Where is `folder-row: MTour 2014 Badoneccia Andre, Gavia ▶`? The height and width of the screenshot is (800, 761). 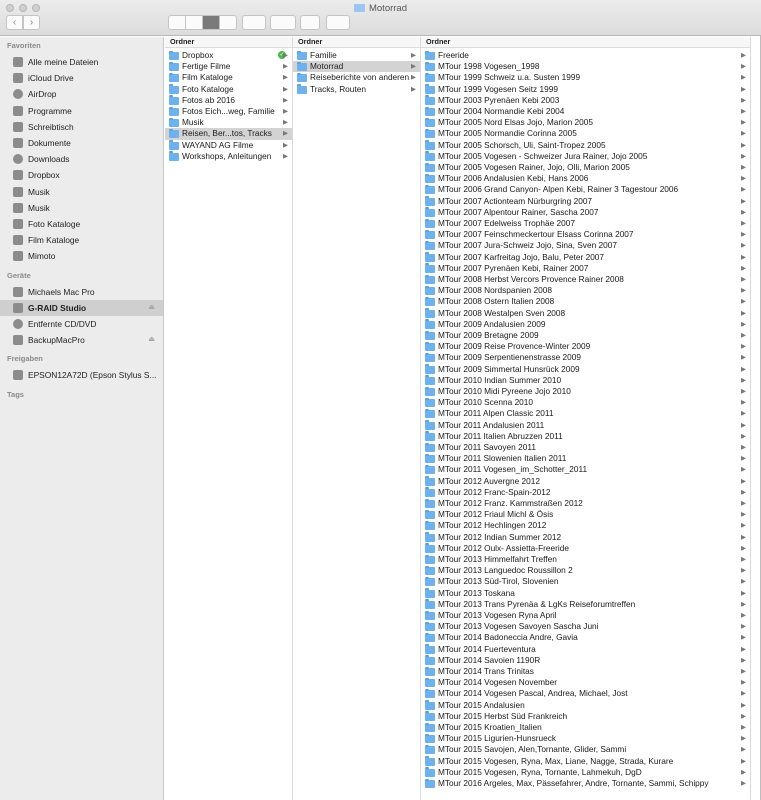 folder-row: MTour 2014 Badoneccia Andre, Gavia ▶ is located at coordinates (585, 637).